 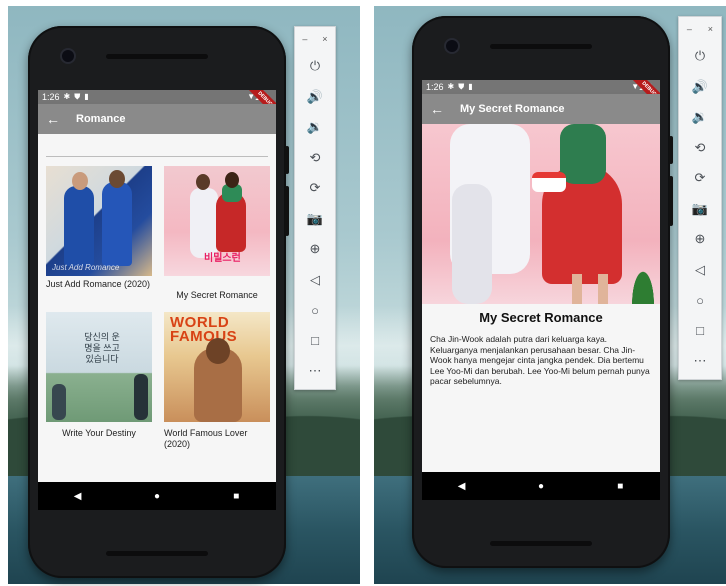 I want to click on poster-text: 당신의 운명을 쓰고 있습니다, so click(x=102, y=348).